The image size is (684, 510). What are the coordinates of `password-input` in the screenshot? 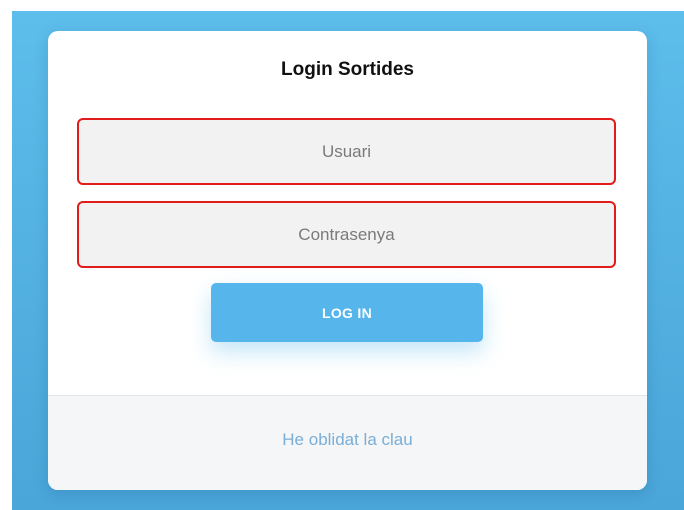 It's located at (346, 234).